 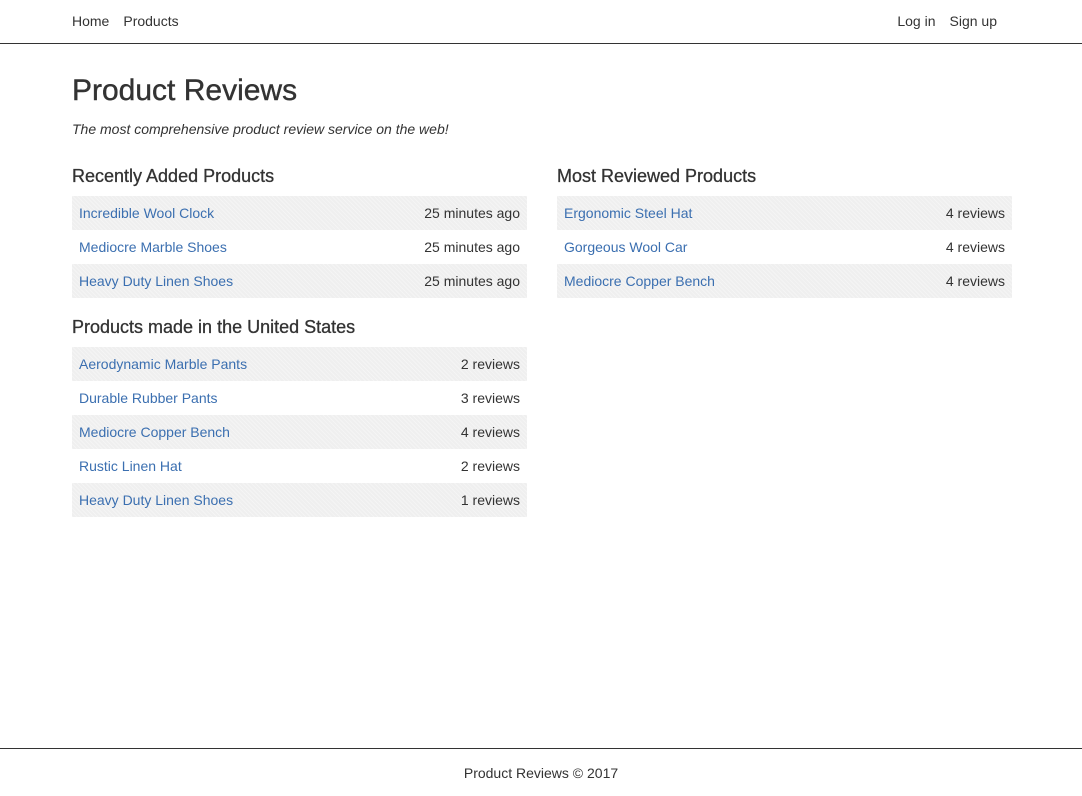 What do you see at coordinates (490, 500) in the screenshot?
I see `review-count: 1 reviews` at bounding box center [490, 500].